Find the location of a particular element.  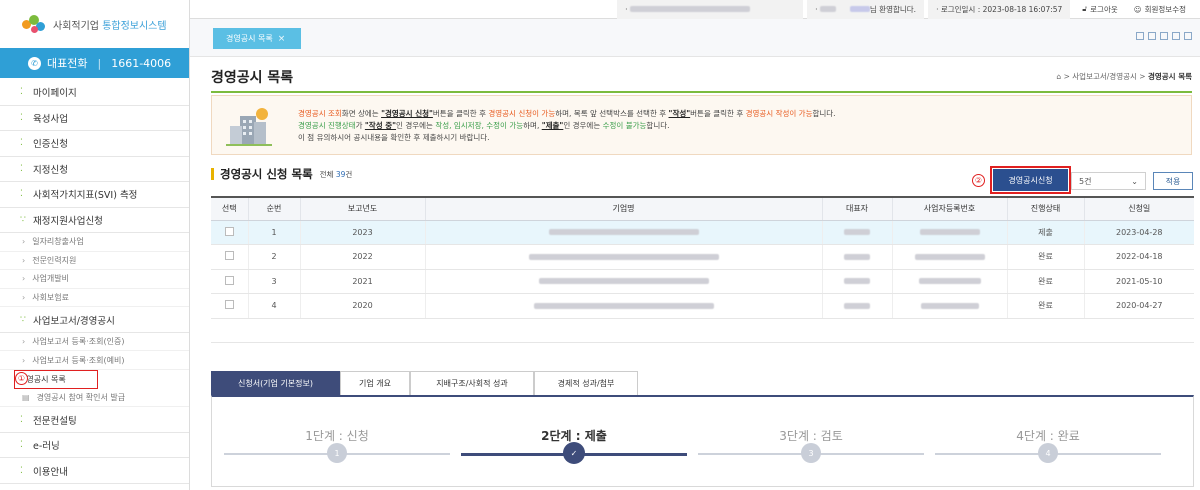

table-row: 3 2021 완료 2021-05-10 is located at coordinates (702, 281).